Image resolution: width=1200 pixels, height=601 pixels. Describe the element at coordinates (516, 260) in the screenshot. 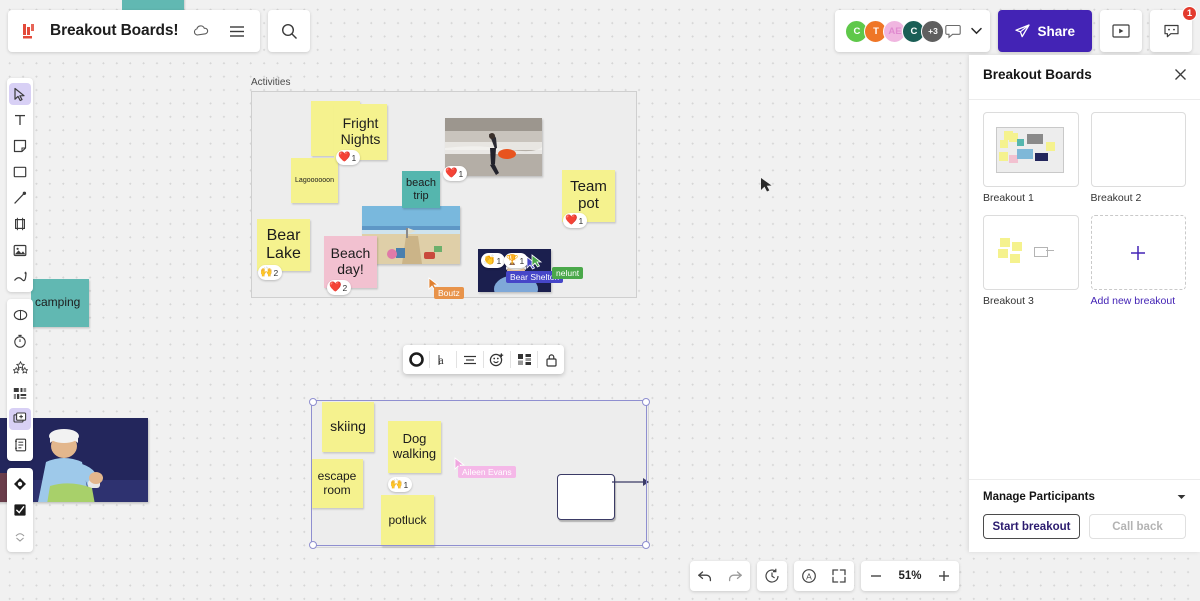

I see `reaction-trophy: 🏆 1` at that location.